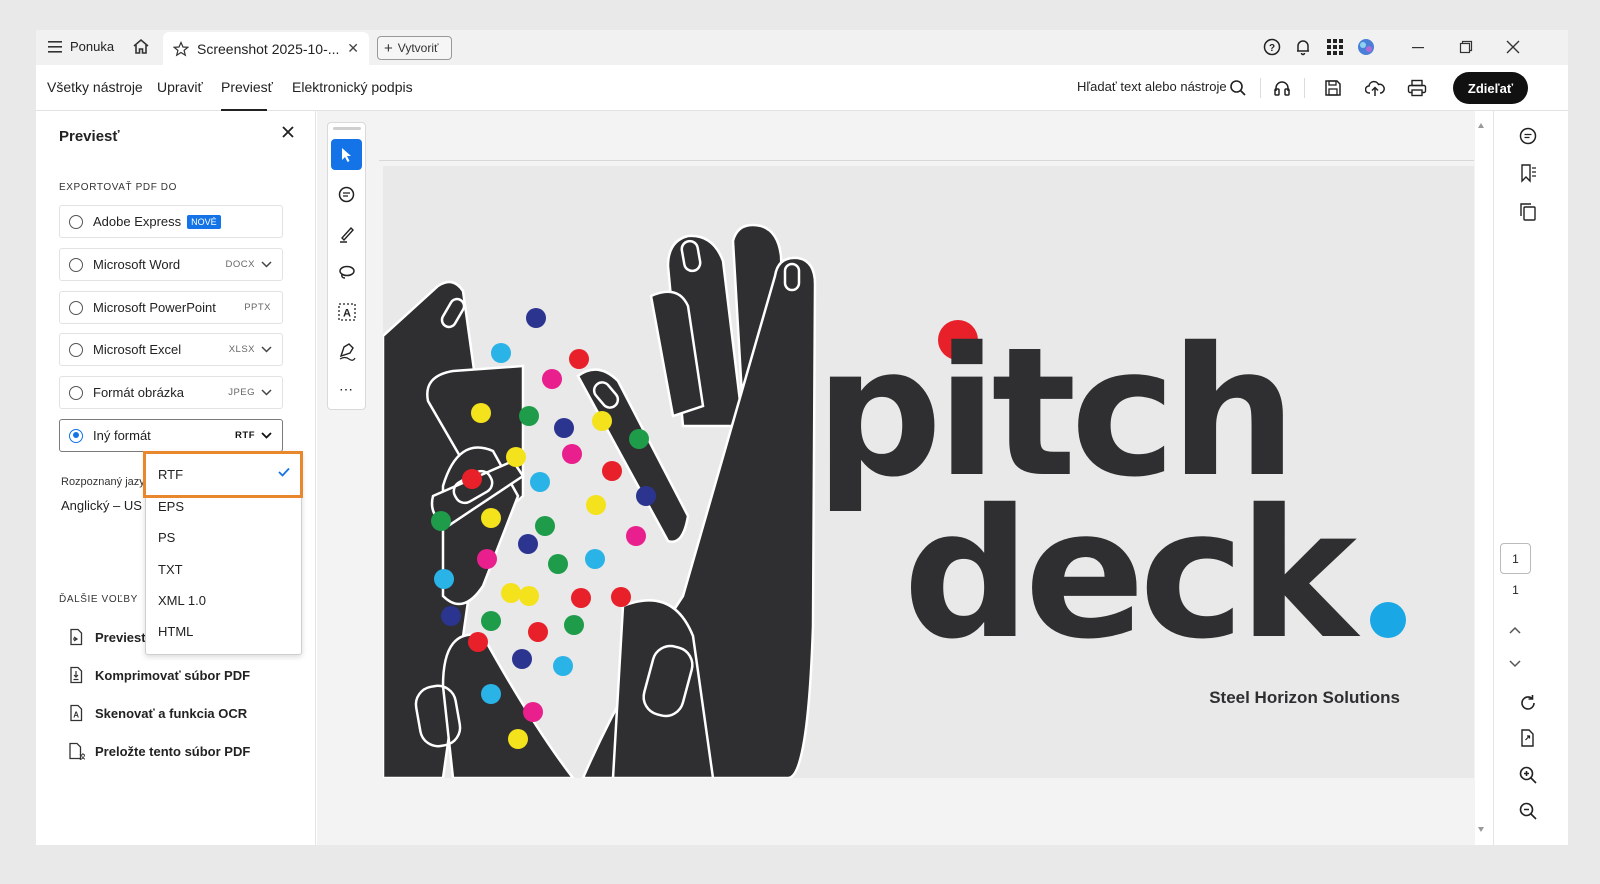  Describe the element at coordinates (175, 631) in the screenshot. I see `dropdown-option-html: HTML` at that location.